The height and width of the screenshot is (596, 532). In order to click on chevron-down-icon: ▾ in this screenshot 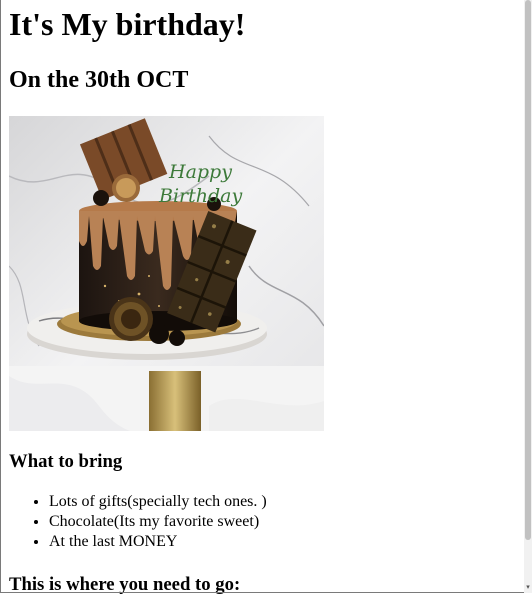, I will do `click(528, 587)`.